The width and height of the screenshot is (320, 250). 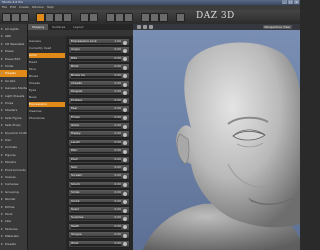 I want to click on new-scene-icon, so click(x=6, y=17).